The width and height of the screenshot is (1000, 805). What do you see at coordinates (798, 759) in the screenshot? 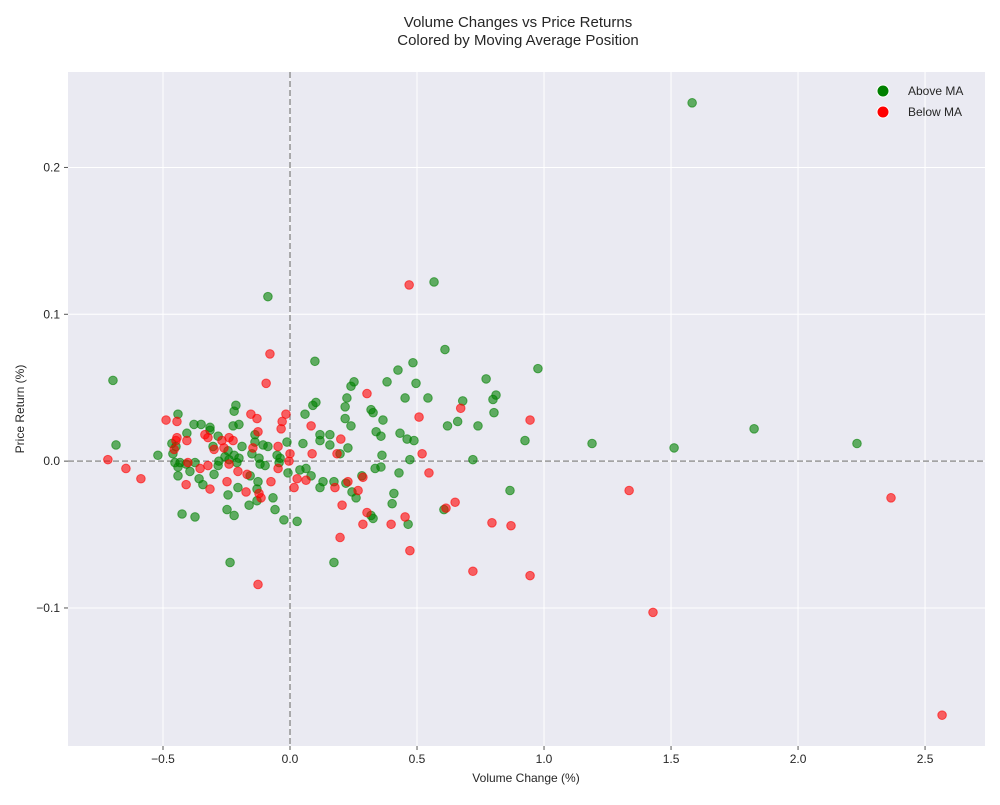
I see `x-tick-label: 2.0` at bounding box center [798, 759].